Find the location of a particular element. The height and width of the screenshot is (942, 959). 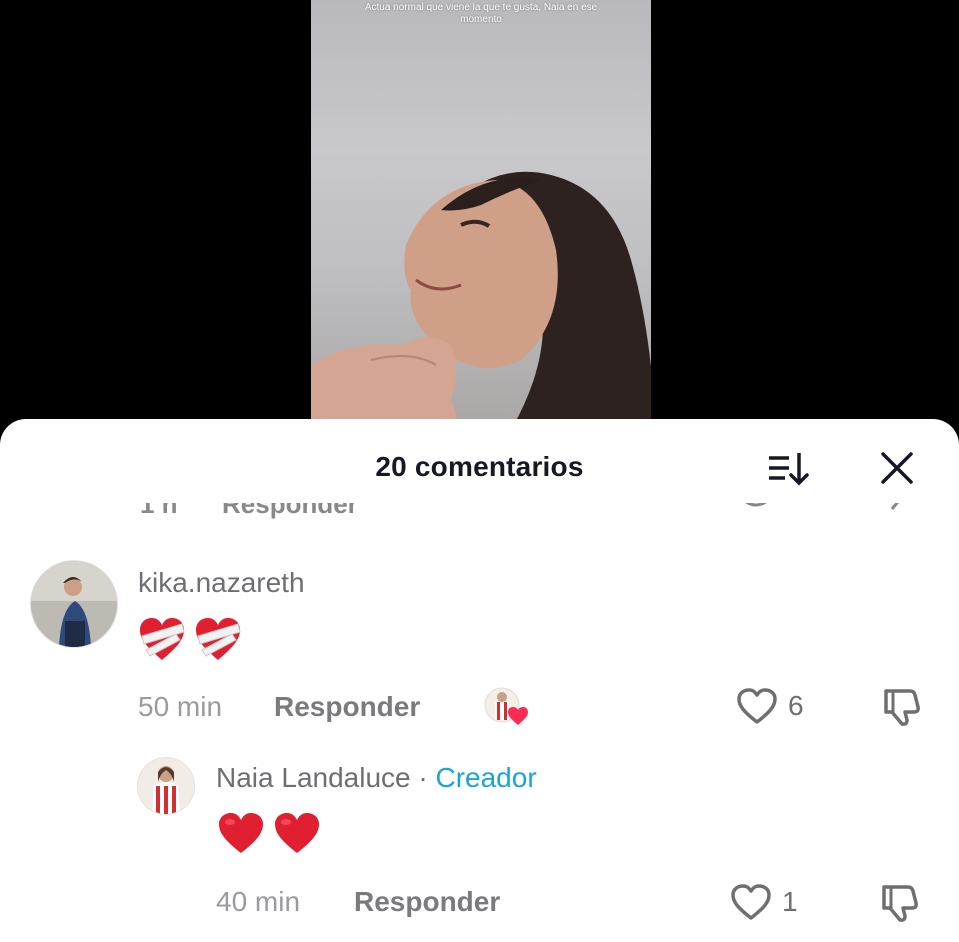

partial-time: 1 h is located at coordinates (159, 511).